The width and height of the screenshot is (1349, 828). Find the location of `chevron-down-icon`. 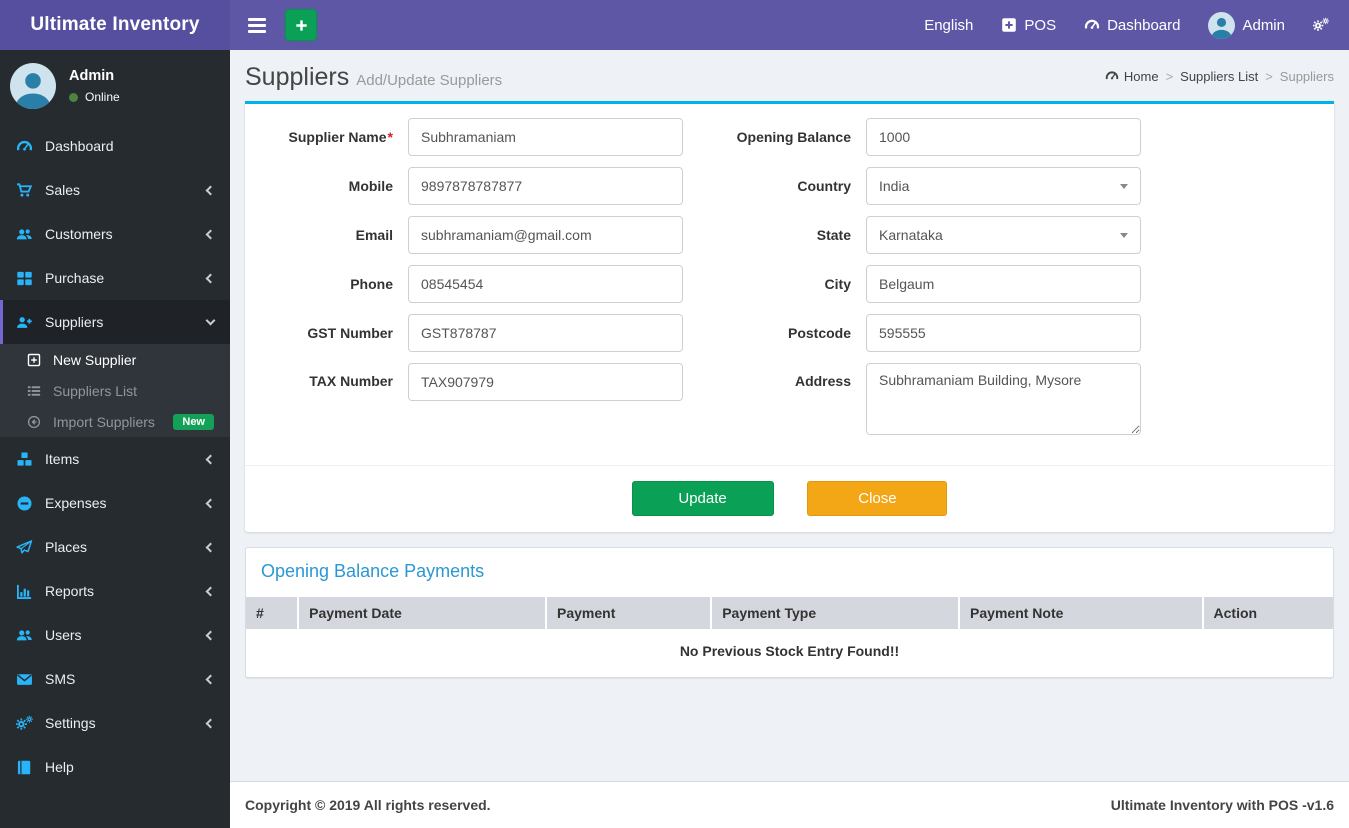

chevron-down-icon is located at coordinates (210, 320).